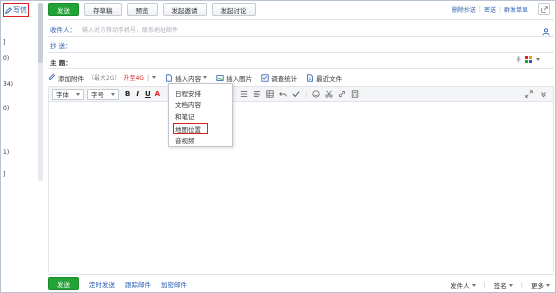 This screenshot has width=556, height=293. I want to click on signature-select: 签名, so click(503, 285).